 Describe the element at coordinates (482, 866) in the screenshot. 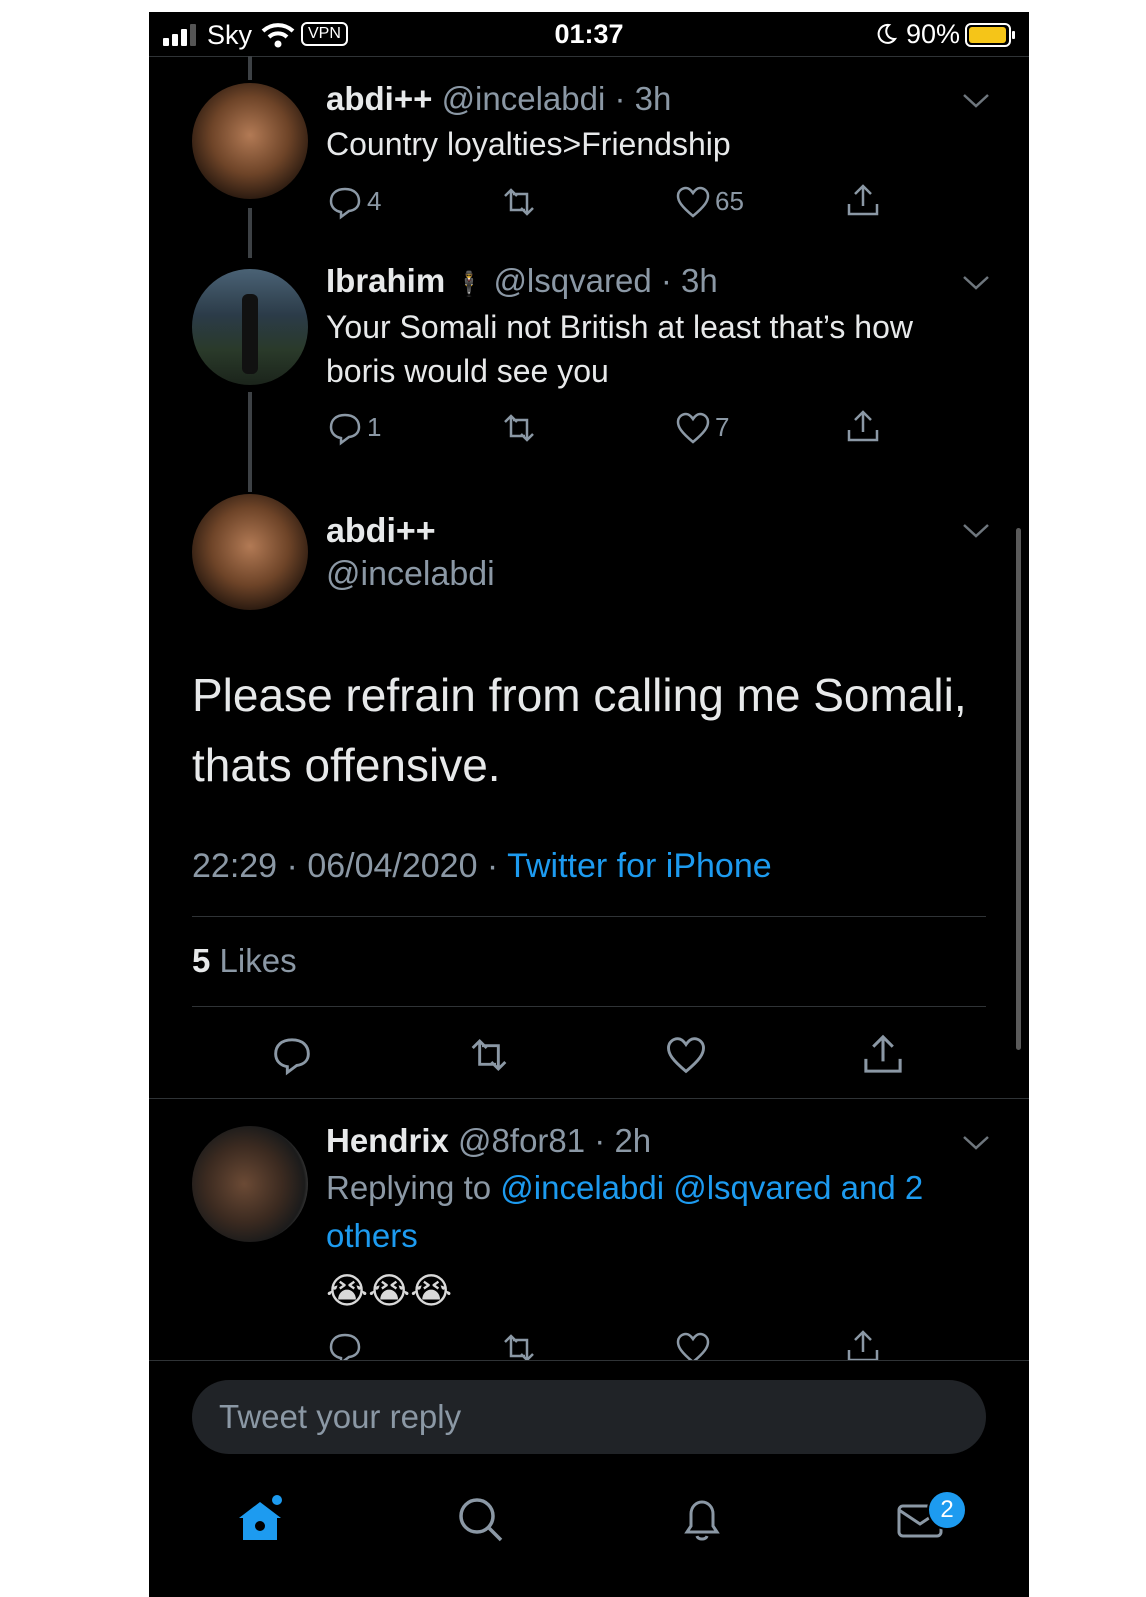

I see `tweet-meta: 22:29 · 06/04/2020 · Twitter for iPhone` at that location.